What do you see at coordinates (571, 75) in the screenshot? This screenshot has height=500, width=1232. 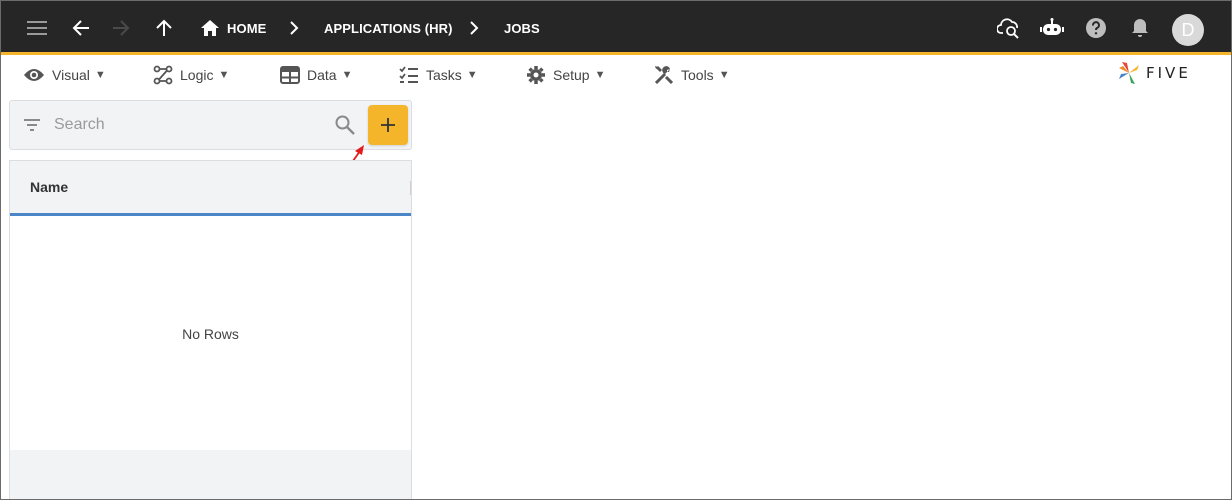 I see `menu-setup-label: Setup` at bounding box center [571, 75].